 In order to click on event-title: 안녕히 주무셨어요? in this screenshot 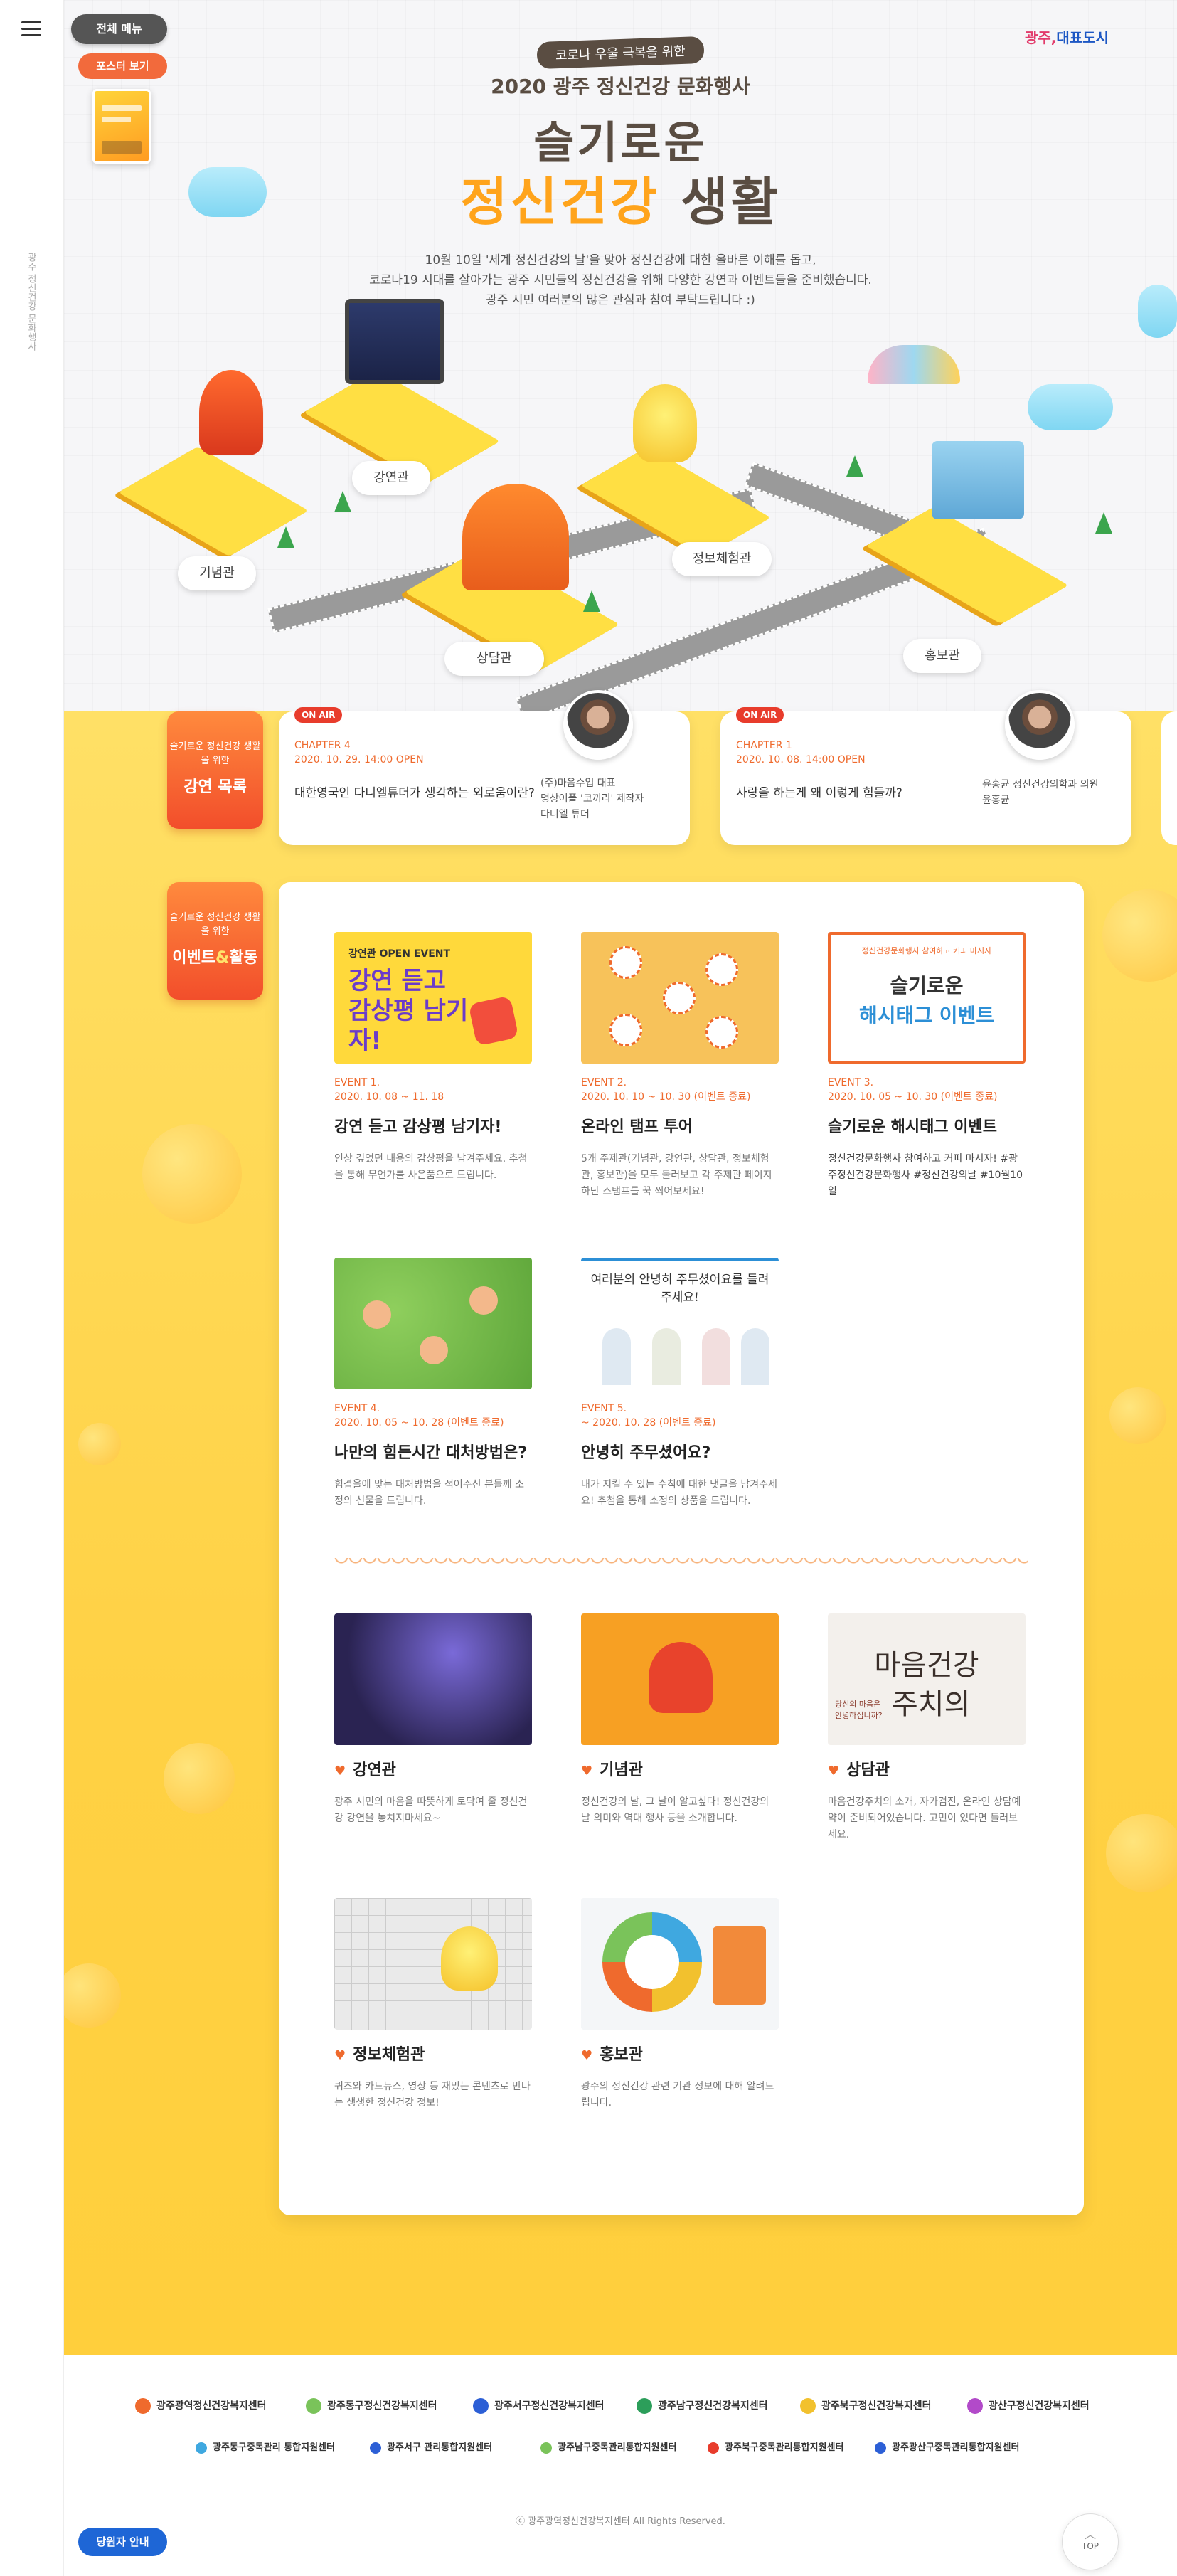, I will do `click(645, 1451)`.